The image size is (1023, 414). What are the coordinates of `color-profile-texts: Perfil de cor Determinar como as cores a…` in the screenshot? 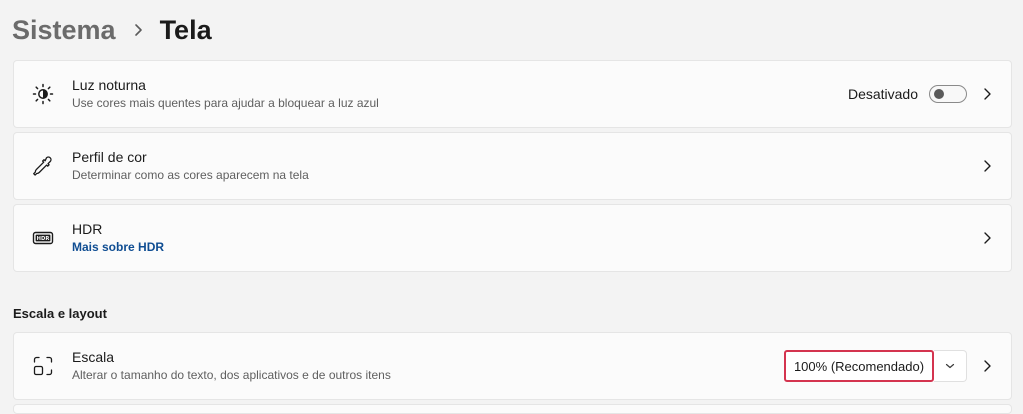 It's located at (190, 166).